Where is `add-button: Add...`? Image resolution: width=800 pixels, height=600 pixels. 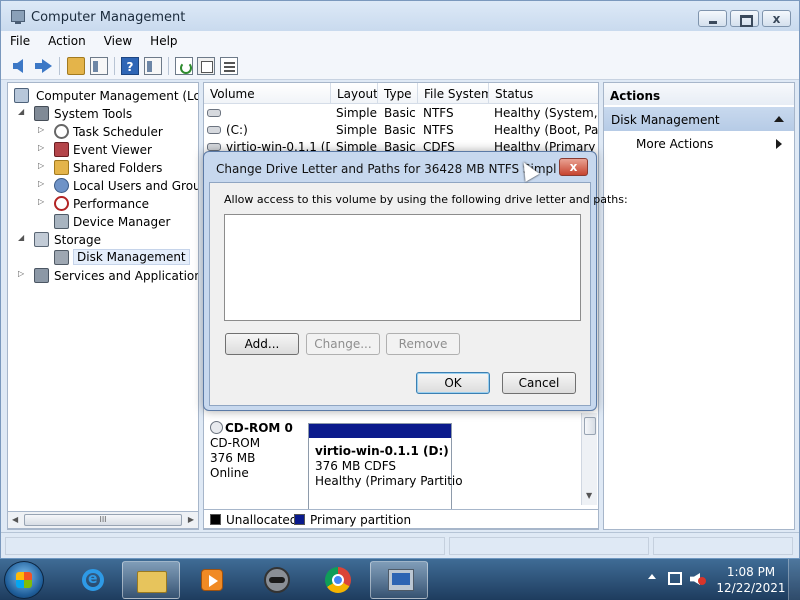
add-button: Add... is located at coordinates (262, 344).